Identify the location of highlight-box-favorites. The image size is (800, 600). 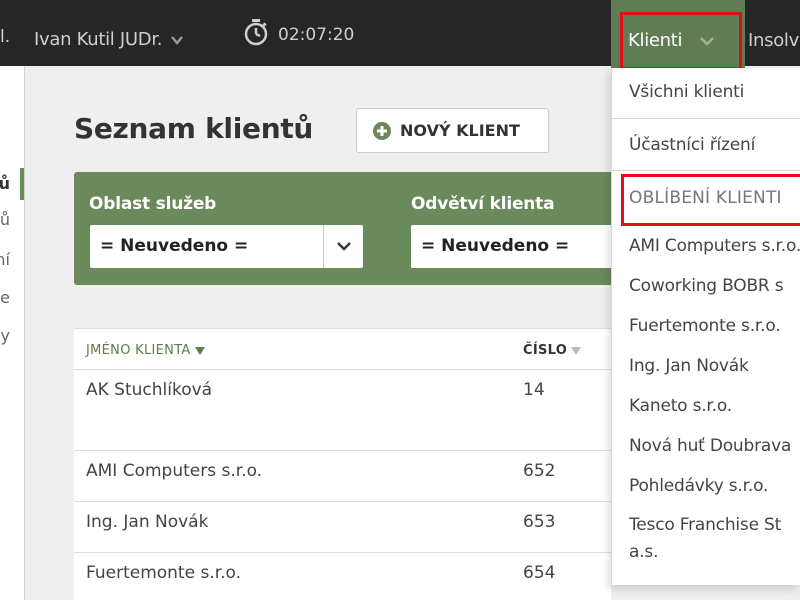
(710, 200).